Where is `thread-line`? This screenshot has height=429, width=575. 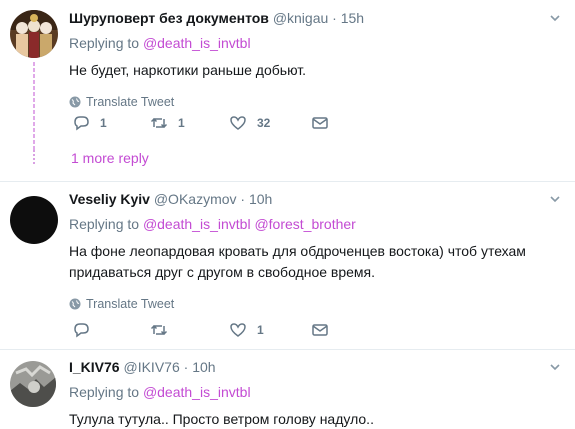
thread-line is located at coordinates (34, 106).